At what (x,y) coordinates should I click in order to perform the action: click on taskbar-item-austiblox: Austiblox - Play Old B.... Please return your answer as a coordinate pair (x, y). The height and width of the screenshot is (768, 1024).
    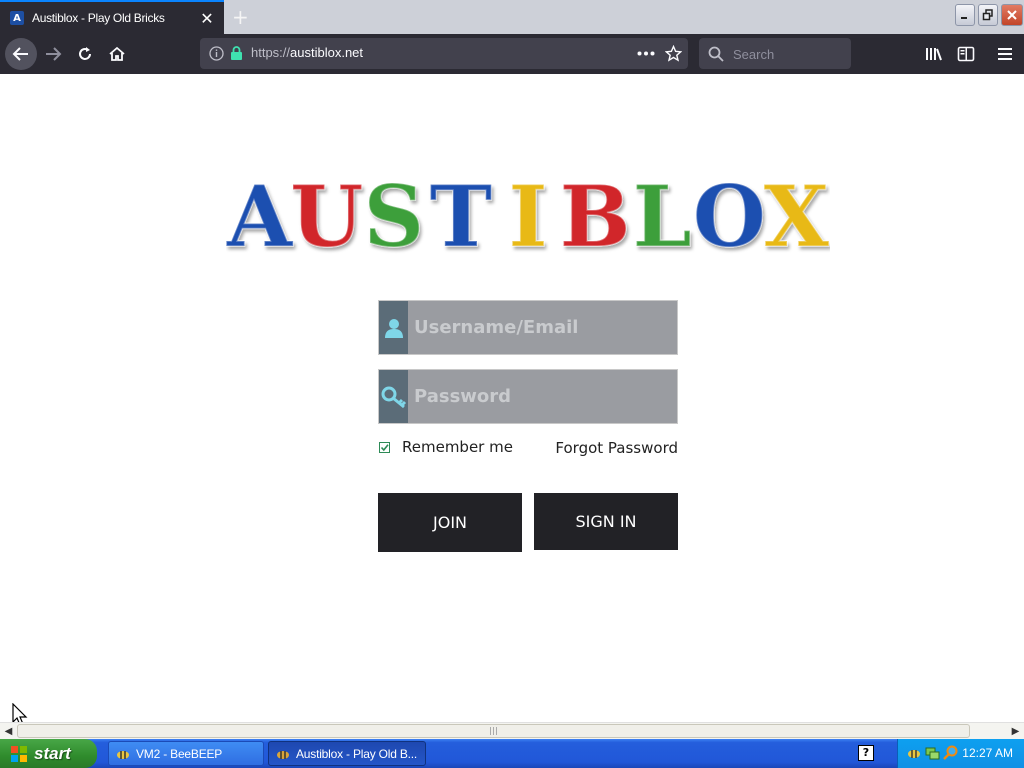
    Looking at the image, I should click on (347, 753).